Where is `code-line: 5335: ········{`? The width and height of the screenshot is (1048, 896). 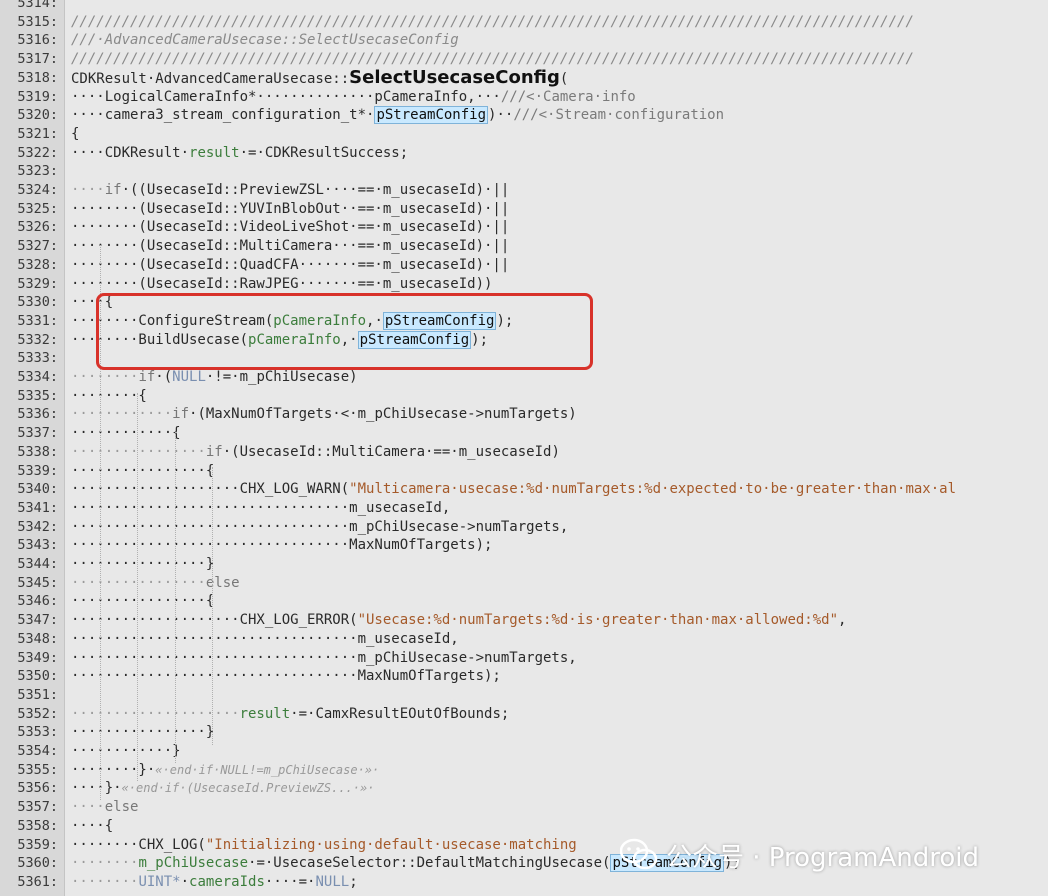 code-line: 5335: ········{ is located at coordinates (524, 396).